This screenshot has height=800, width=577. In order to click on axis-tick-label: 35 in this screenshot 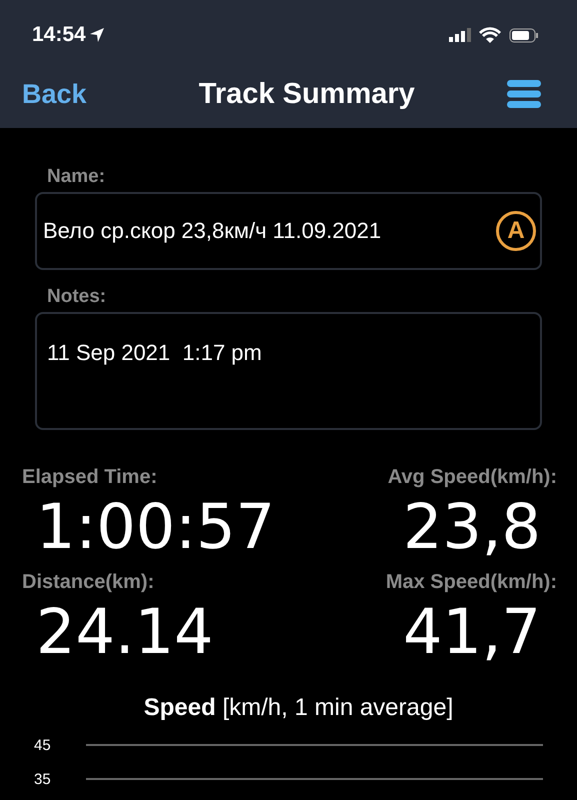, I will do `click(43, 779)`.